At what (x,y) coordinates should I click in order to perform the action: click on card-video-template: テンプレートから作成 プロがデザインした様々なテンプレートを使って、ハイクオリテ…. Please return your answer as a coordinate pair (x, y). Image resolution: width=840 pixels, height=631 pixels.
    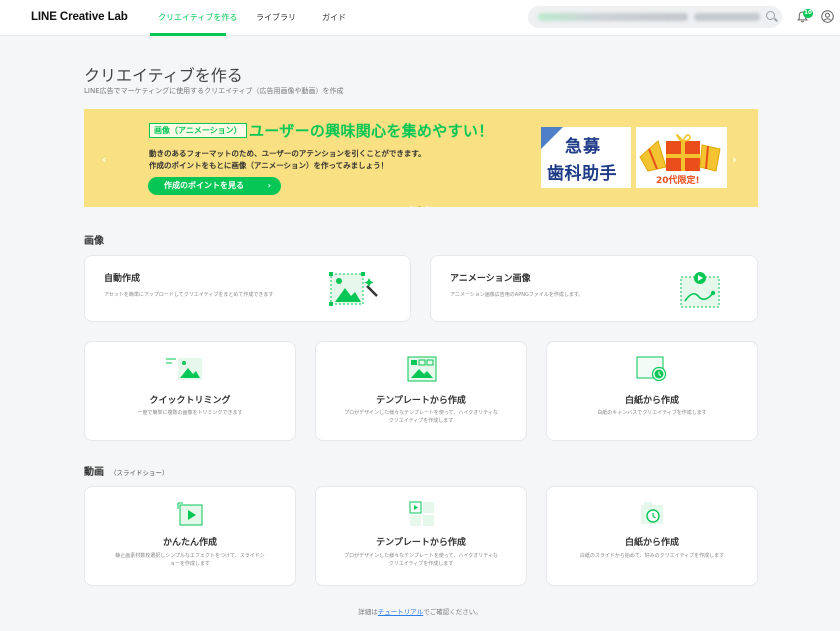
    Looking at the image, I should click on (421, 536).